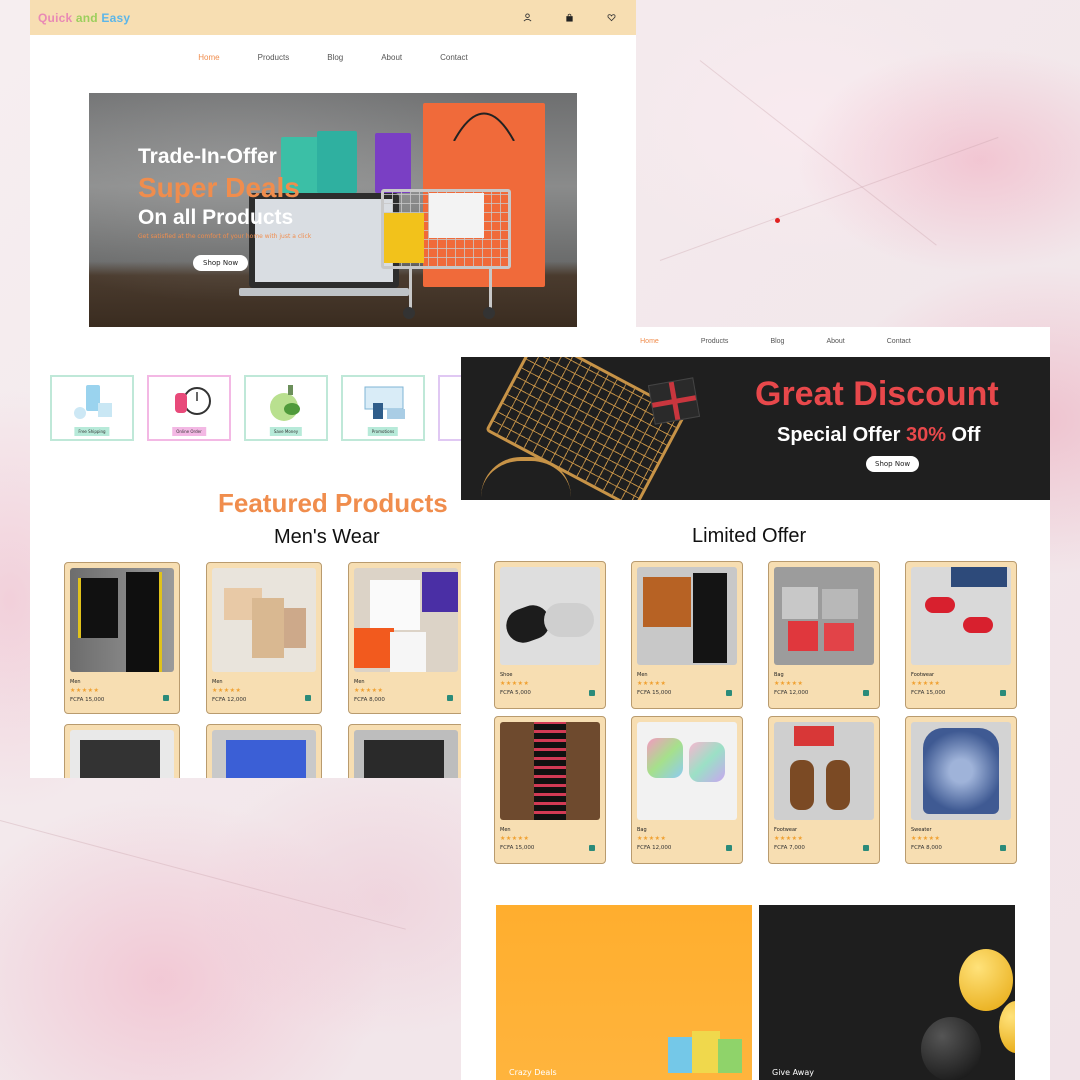  Describe the element at coordinates (877, 394) in the screenshot. I see `discount-title: Great Discount` at that location.